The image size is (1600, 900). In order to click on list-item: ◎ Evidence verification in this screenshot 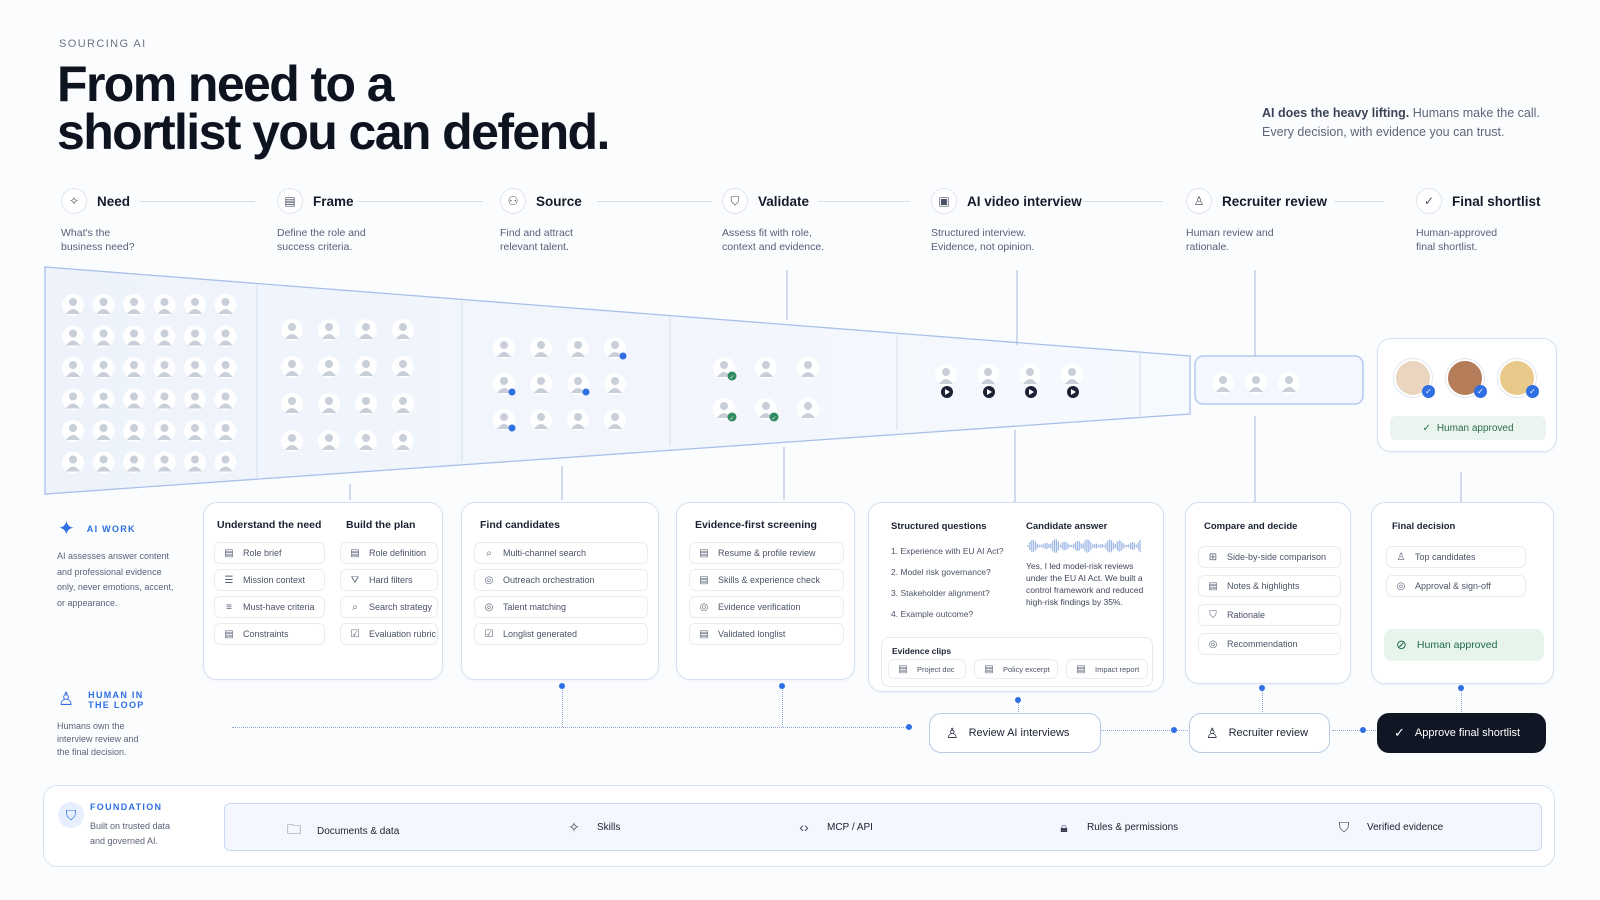, I will do `click(766, 607)`.